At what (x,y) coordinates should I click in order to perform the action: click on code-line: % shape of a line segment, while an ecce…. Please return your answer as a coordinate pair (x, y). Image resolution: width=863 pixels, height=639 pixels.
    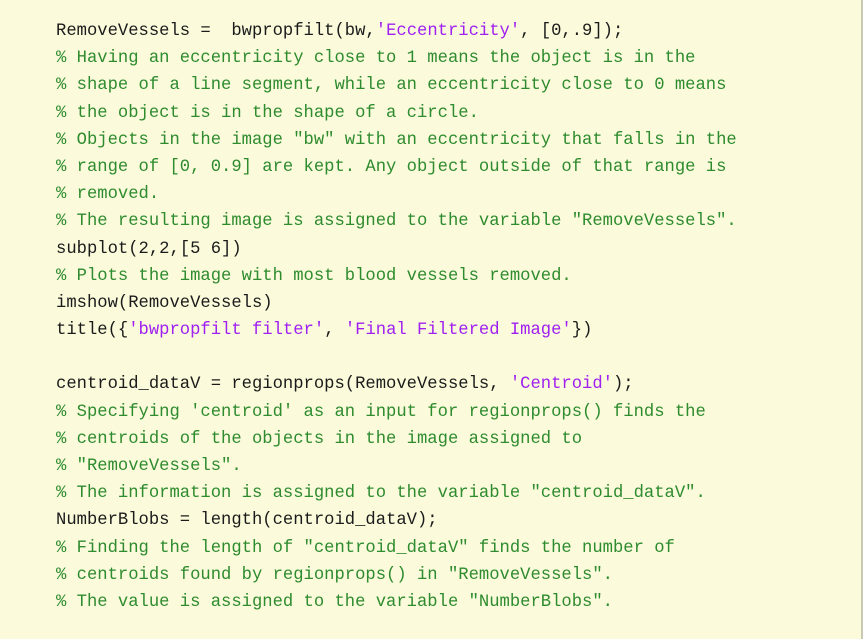
    Looking at the image, I should click on (458, 85).